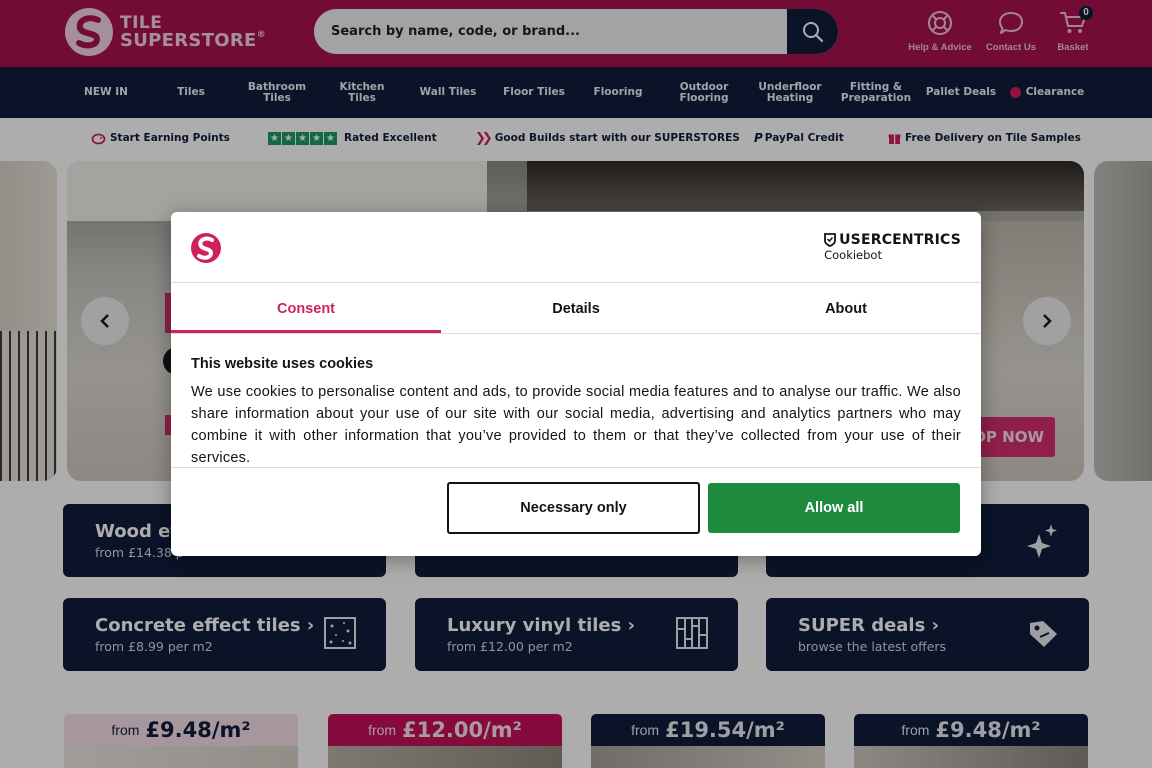 The image size is (1152, 768). What do you see at coordinates (846, 309) in the screenshot?
I see `tab-about: About` at bounding box center [846, 309].